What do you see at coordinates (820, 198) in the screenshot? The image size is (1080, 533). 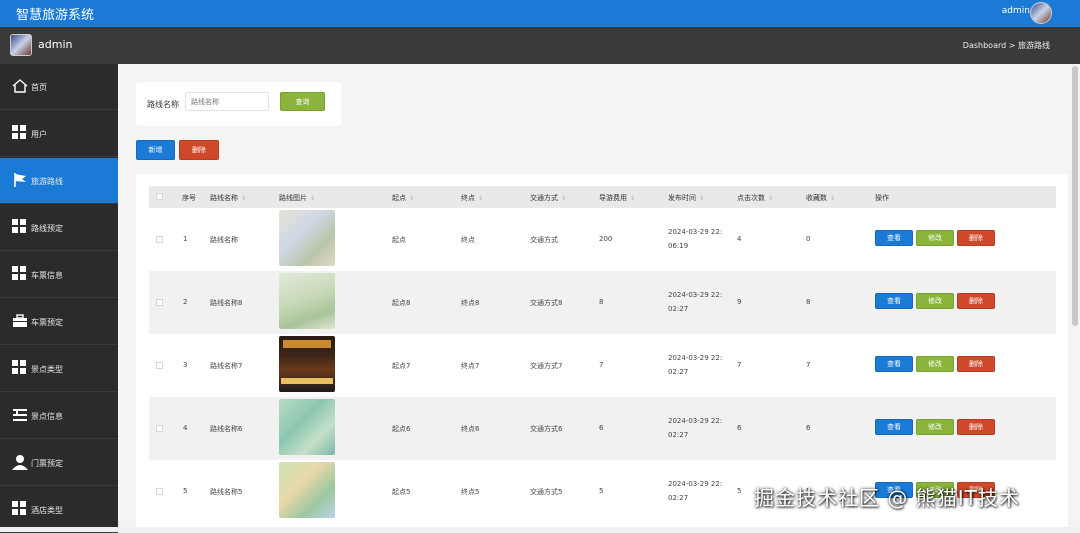 I see `header-favs: 收藏数 ⇕` at bounding box center [820, 198].